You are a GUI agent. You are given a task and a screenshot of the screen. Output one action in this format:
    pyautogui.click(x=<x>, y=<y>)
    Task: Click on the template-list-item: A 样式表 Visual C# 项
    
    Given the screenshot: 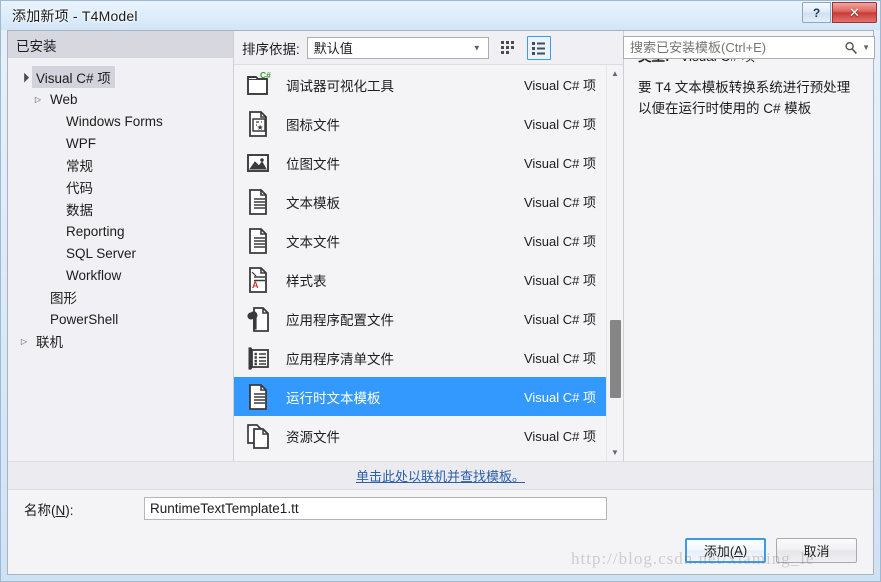 What is the action you would take?
    pyautogui.click(x=420, y=279)
    